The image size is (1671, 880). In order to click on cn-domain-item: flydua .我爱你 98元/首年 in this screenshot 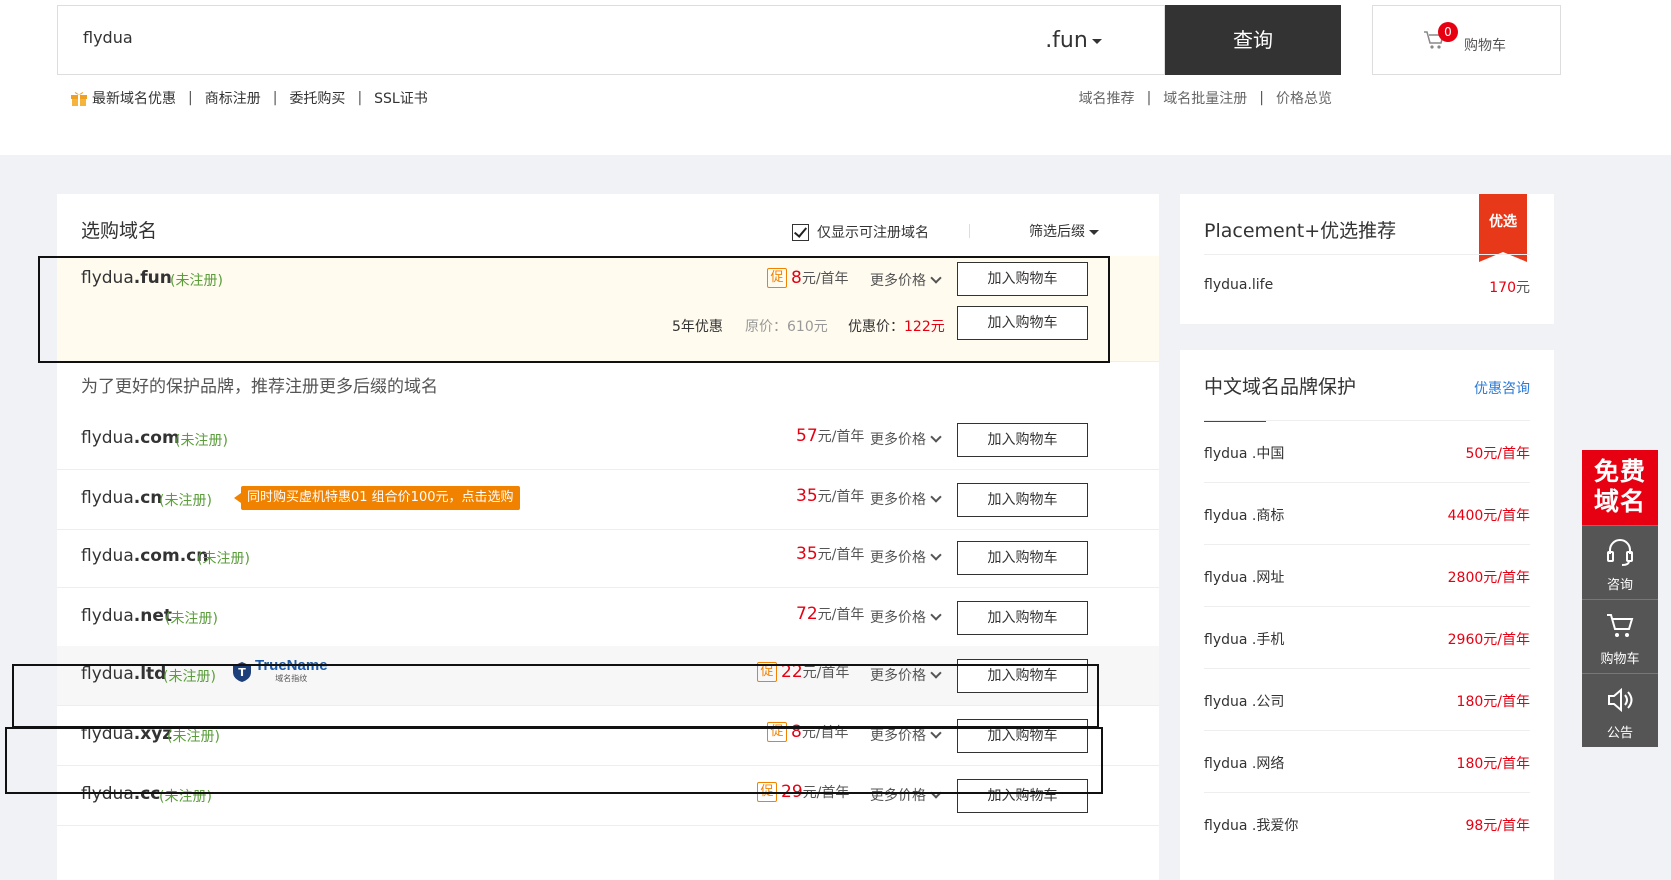, I will do `click(1367, 823)`.